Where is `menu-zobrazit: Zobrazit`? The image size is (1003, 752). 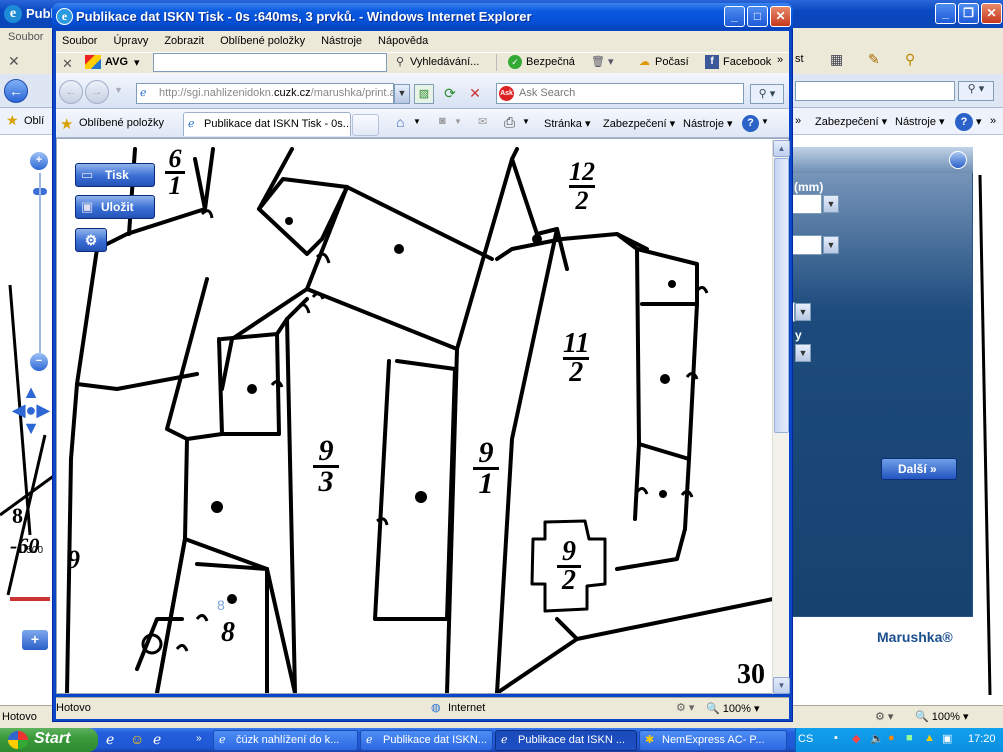
menu-zobrazit: Zobrazit is located at coordinates (184, 43).